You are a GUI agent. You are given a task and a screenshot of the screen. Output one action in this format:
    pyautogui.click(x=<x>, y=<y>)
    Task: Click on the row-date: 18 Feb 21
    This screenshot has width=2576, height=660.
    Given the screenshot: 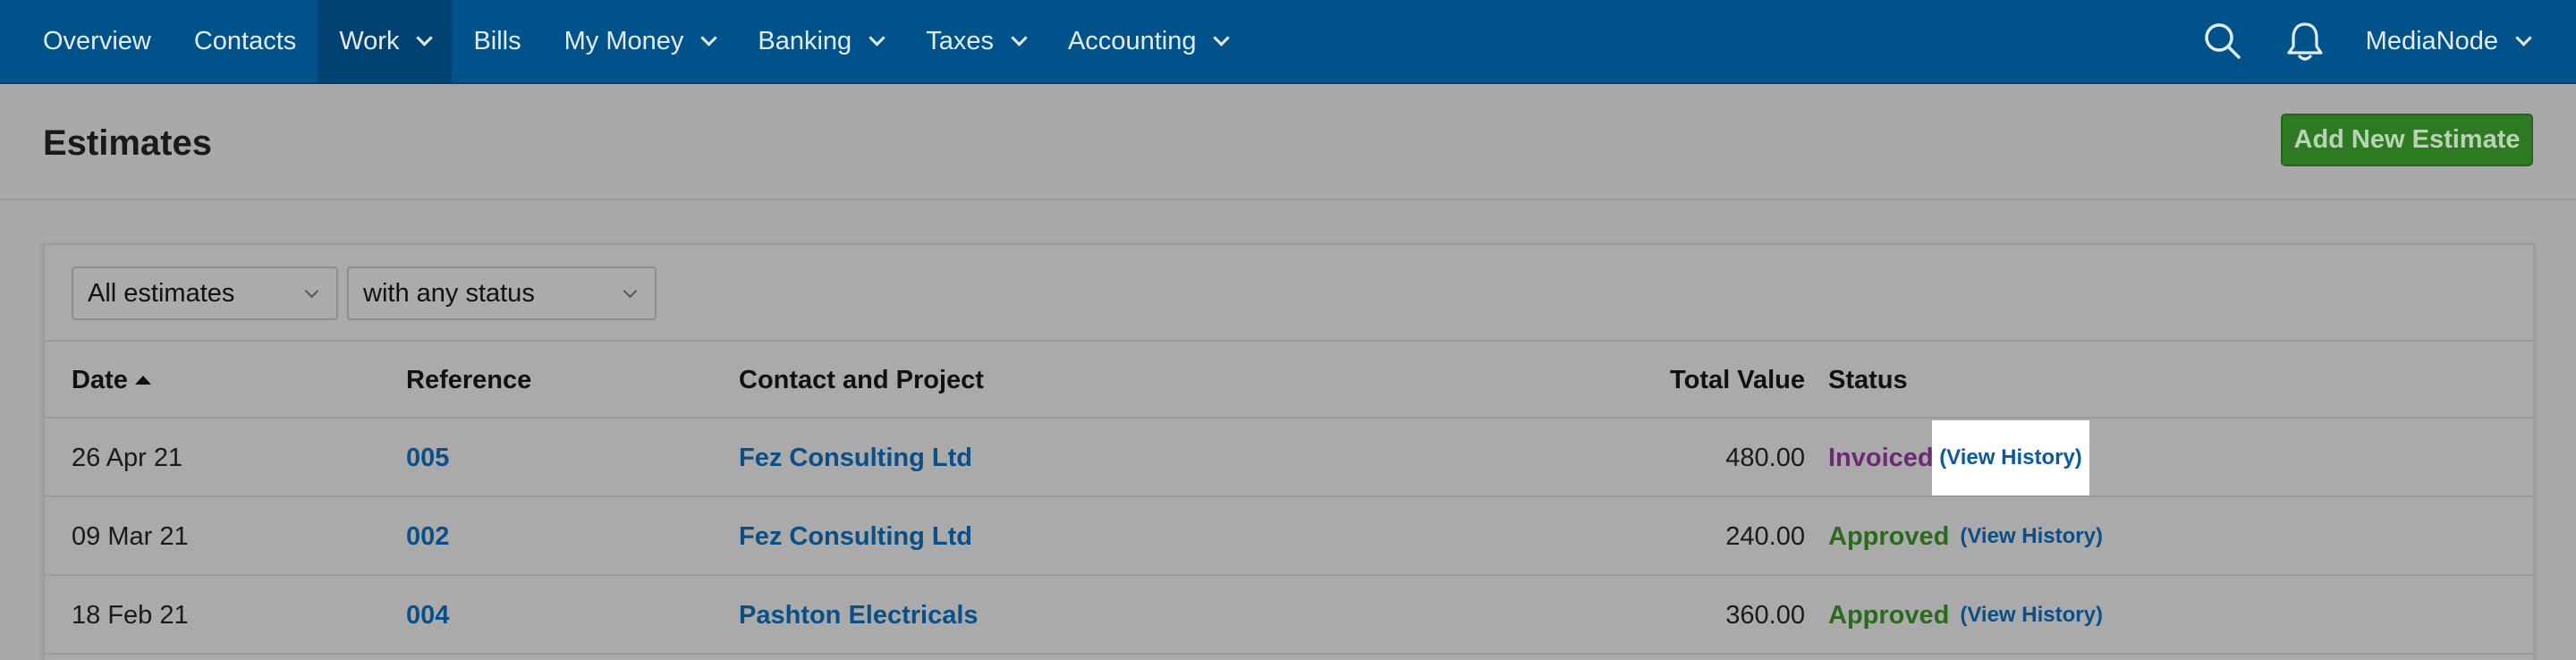 What is the action you would take?
    pyautogui.click(x=130, y=615)
    